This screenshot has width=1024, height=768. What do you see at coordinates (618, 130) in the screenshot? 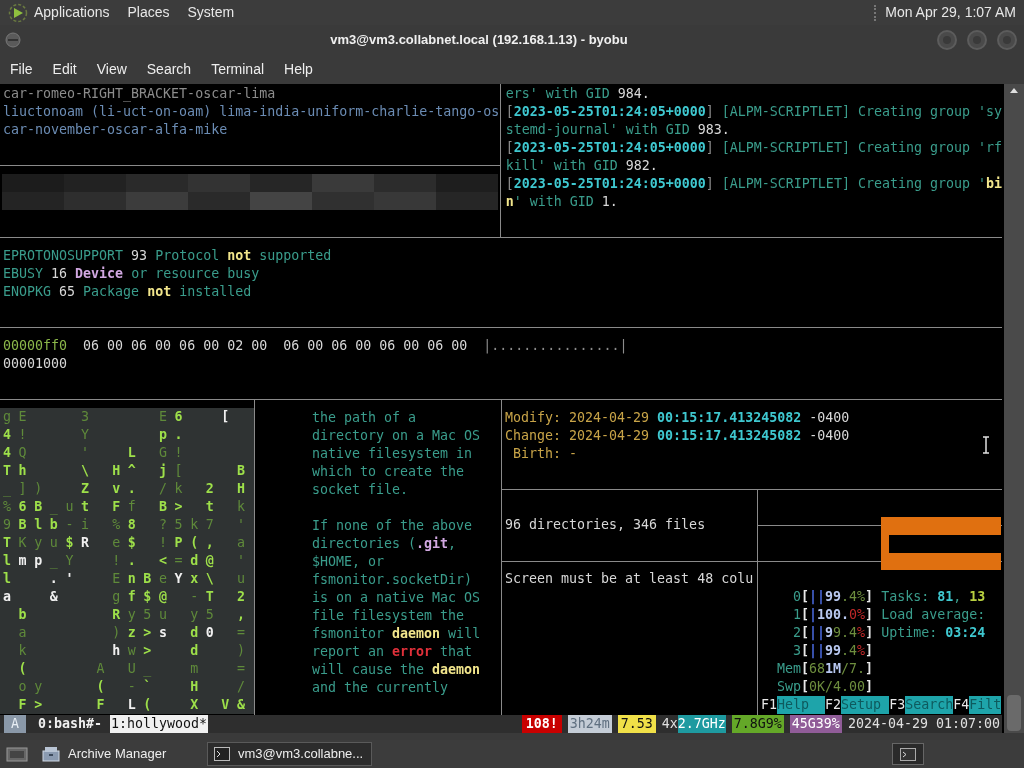
I see `terminal-line: stemd-journal' with GID 983.` at bounding box center [618, 130].